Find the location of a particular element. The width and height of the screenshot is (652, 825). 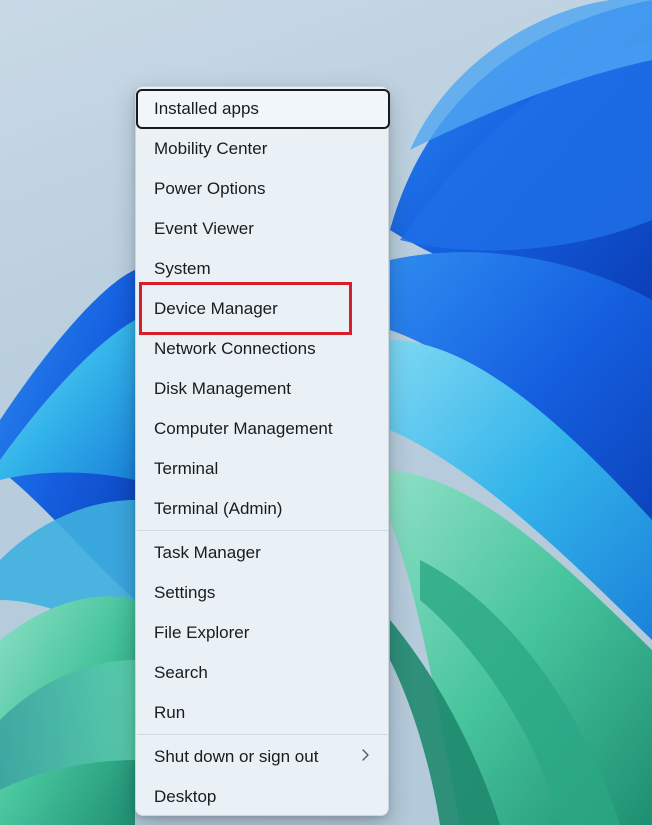

menu-item-device-manager: Device Manager is located at coordinates (263, 309).